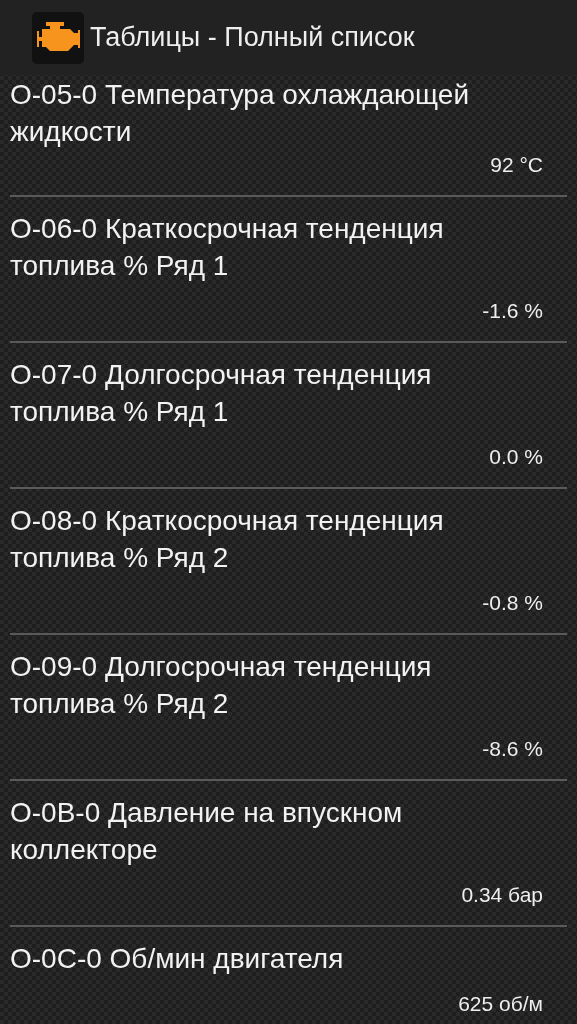 Image resolution: width=577 pixels, height=1024 pixels. What do you see at coordinates (227, 539) in the screenshot?
I see `parameter-name: O-08-0 Краткосрочная тенденция топлива % Ряд 2` at bounding box center [227, 539].